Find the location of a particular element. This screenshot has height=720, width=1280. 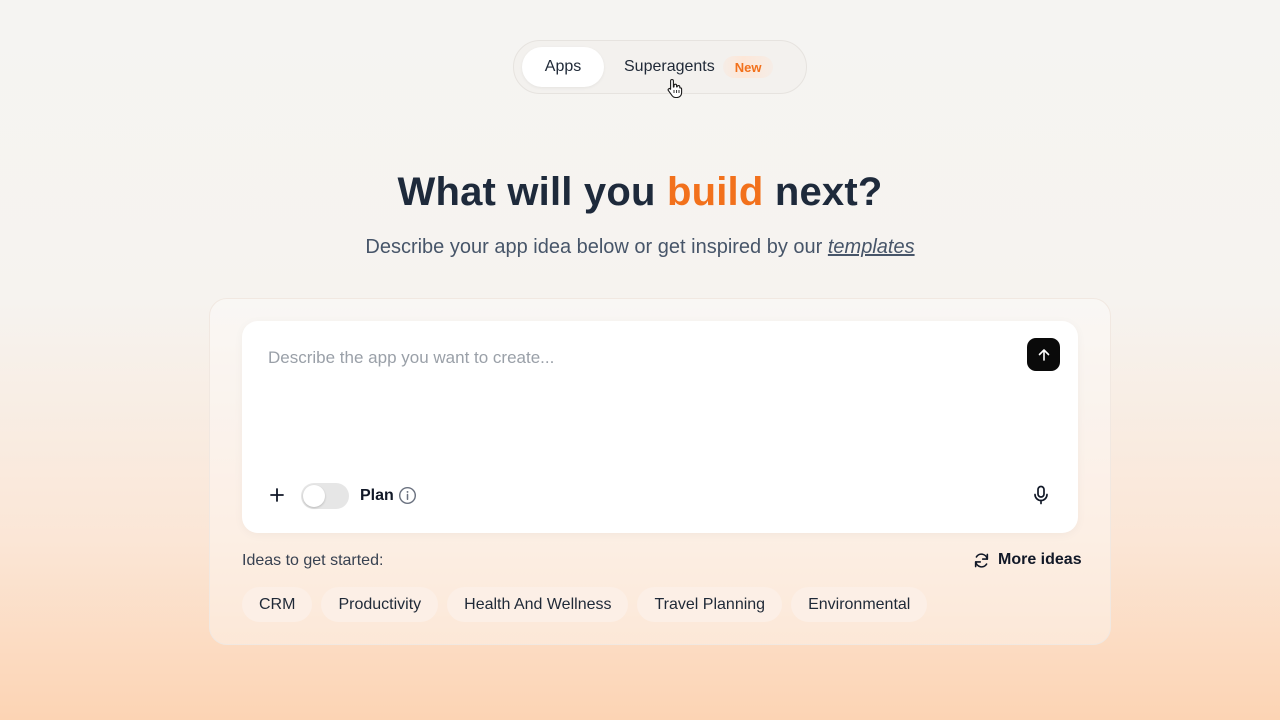

more-ideas-button: More ideas is located at coordinates (1027, 560).